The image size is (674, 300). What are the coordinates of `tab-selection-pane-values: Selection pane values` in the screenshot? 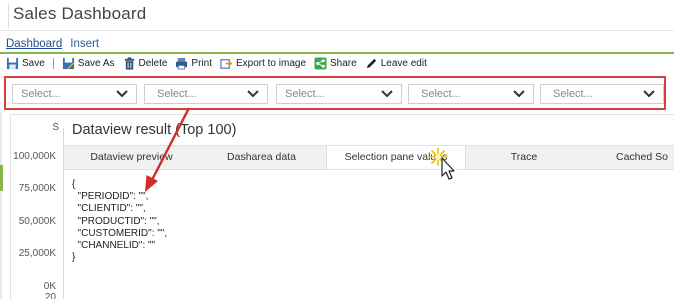 It's located at (396, 157).